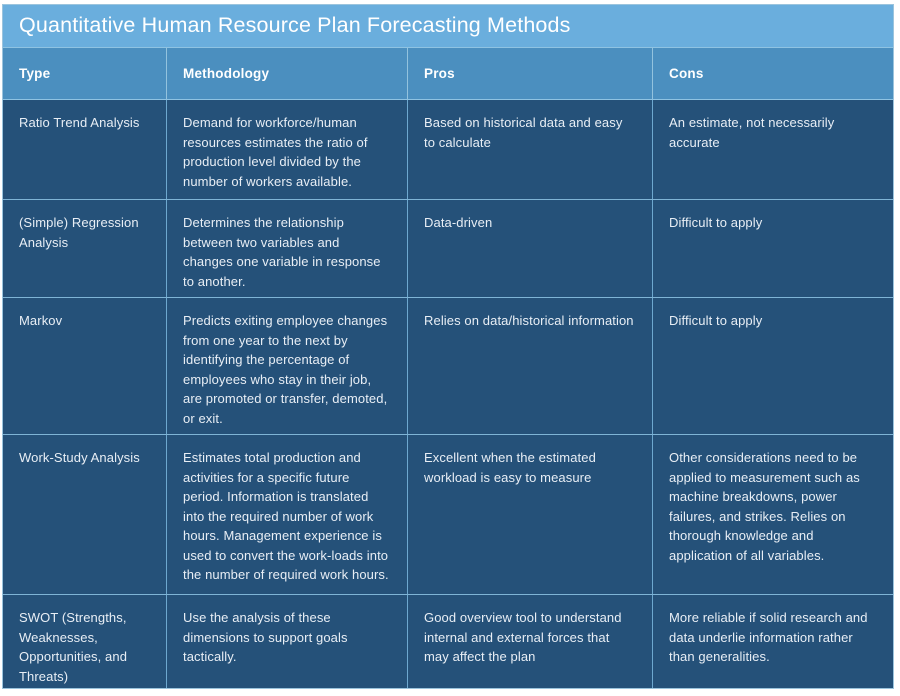 The image size is (900, 696). What do you see at coordinates (686, 73) in the screenshot?
I see `column-header-cons-label: Cons` at bounding box center [686, 73].